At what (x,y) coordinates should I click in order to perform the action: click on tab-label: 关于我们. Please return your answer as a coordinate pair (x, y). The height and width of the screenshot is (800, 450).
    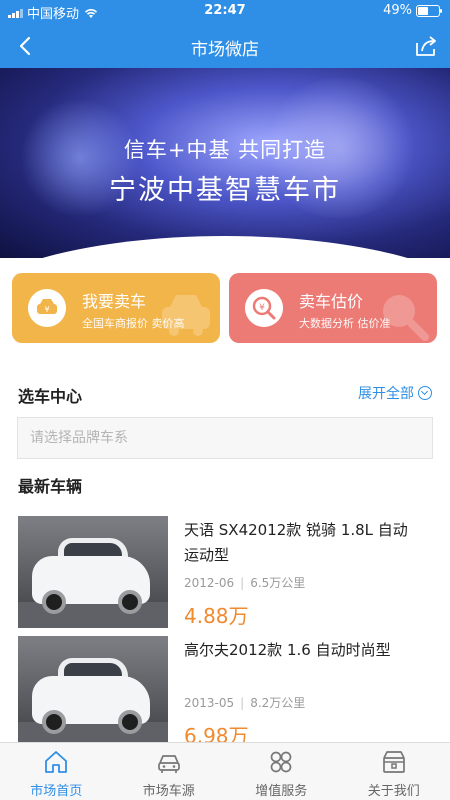
    Looking at the image, I should click on (393, 791).